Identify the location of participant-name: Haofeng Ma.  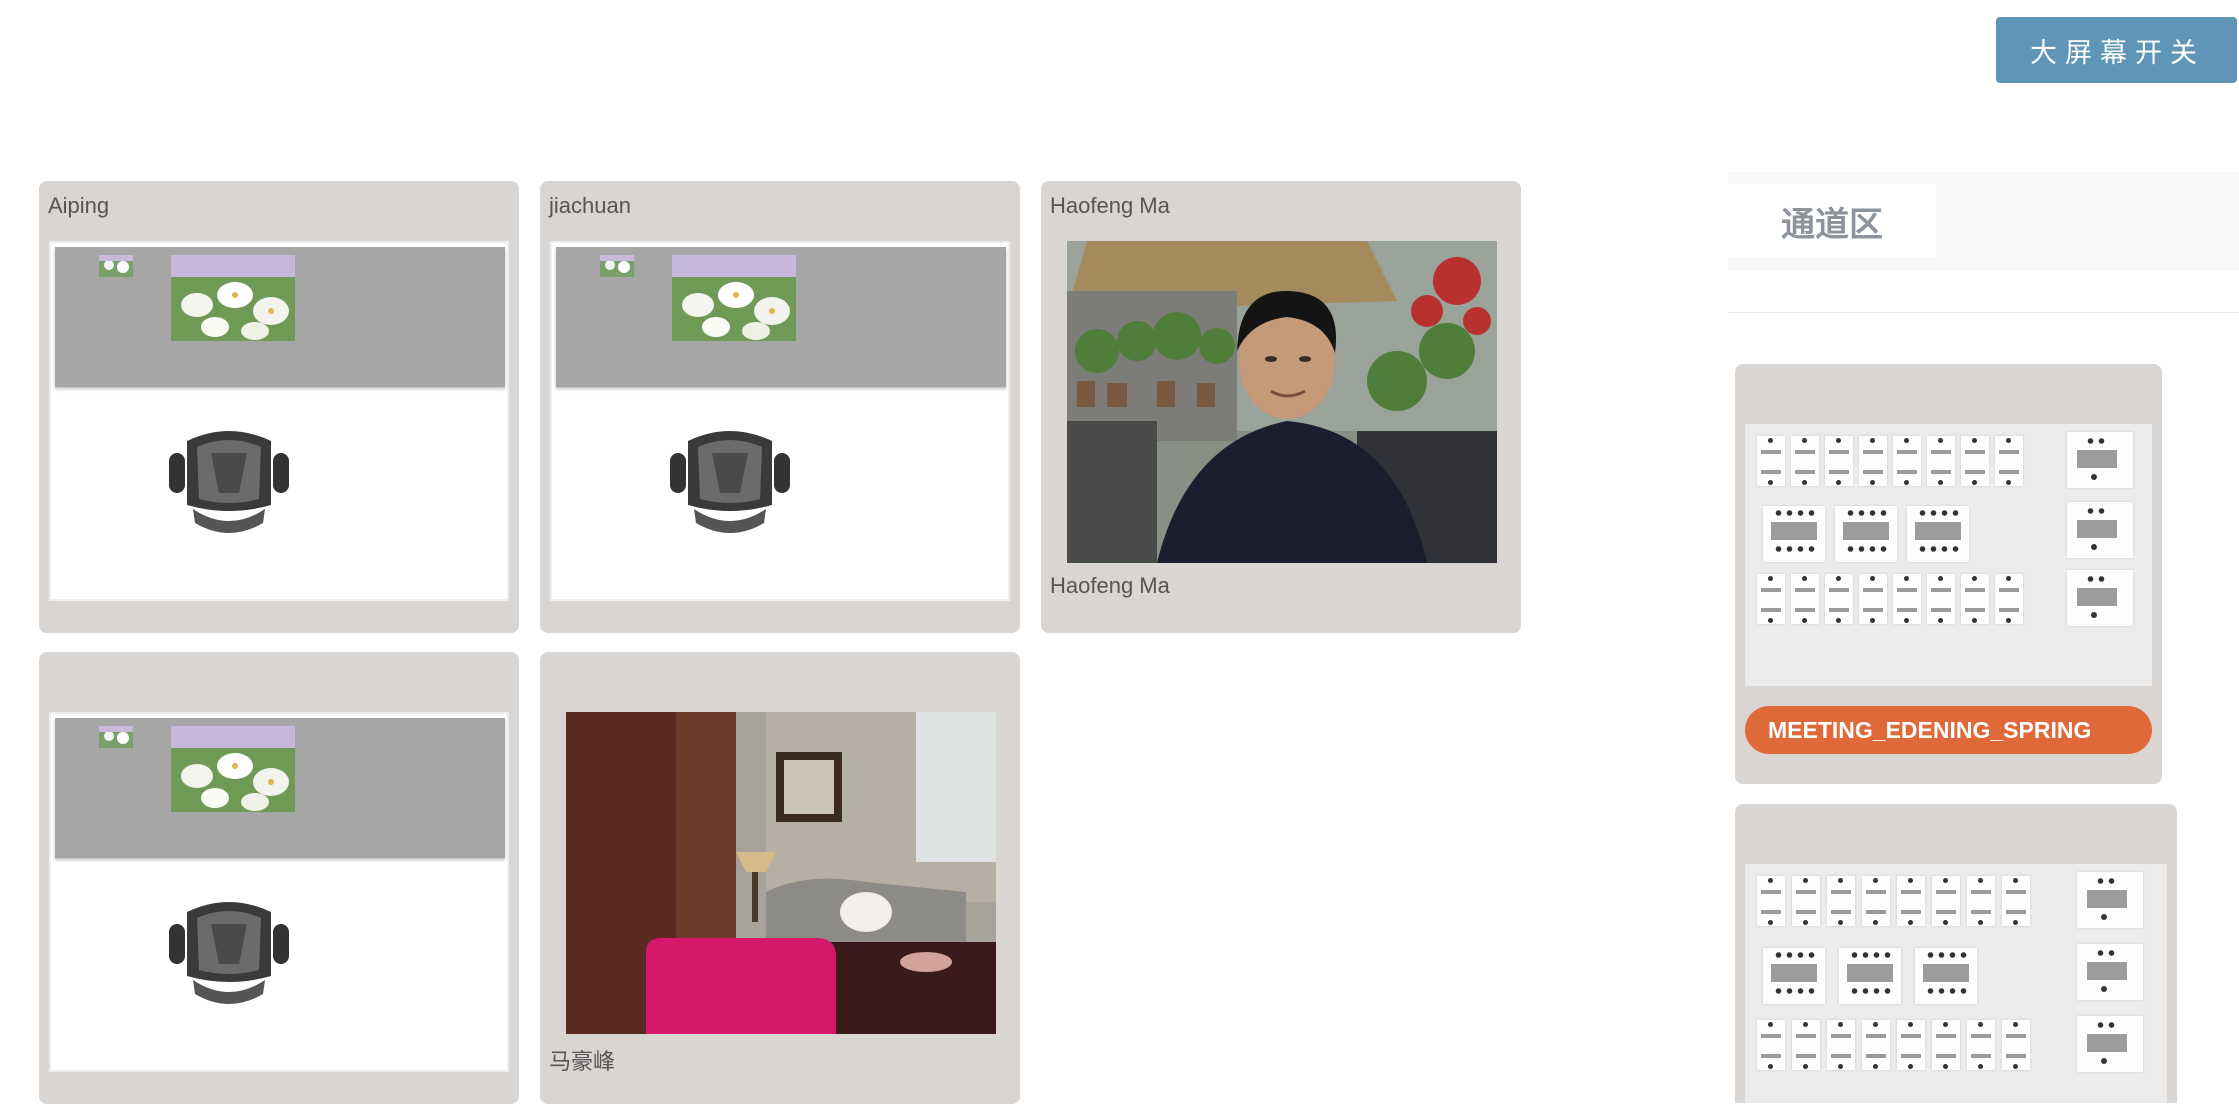
(1110, 205).